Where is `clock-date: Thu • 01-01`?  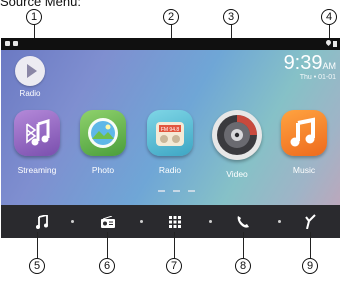
clock-date: Thu • 01-01 is located at coordinates (317, 77).